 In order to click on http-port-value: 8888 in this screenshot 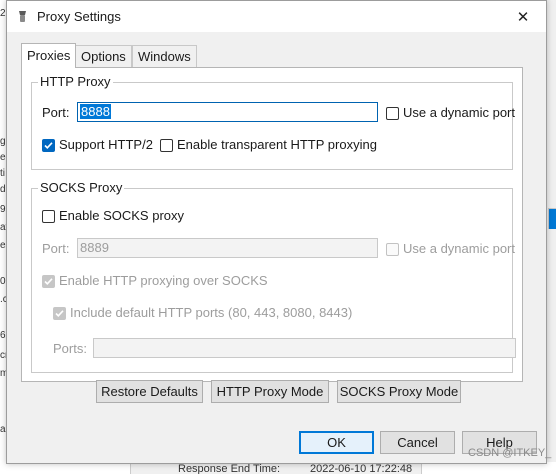, I will do `click(95, 111)`.